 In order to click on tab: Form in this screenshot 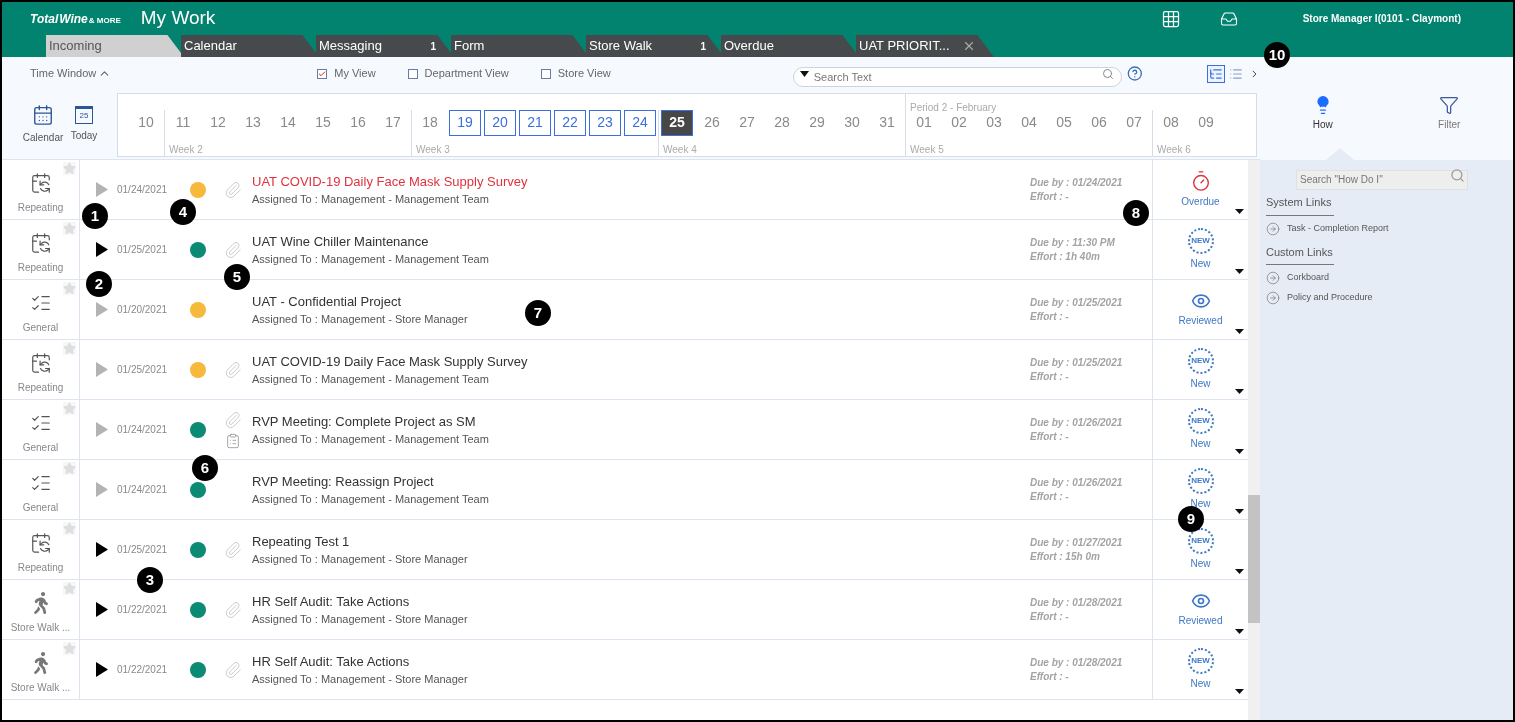, I will do `click(520, 46)`.